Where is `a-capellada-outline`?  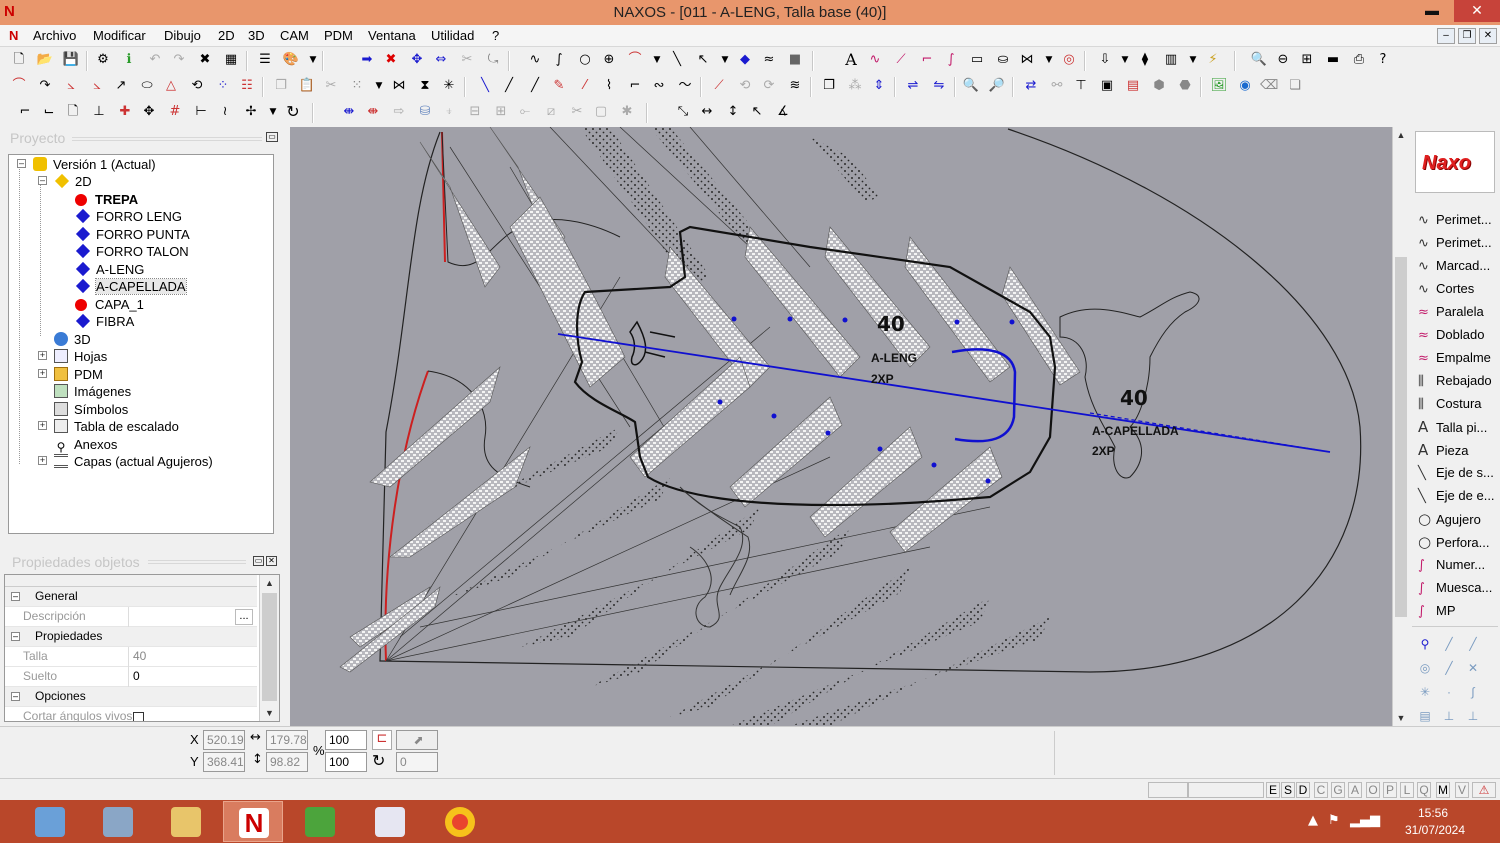 a-capellada-outline is located at coordinates (1129, 385).